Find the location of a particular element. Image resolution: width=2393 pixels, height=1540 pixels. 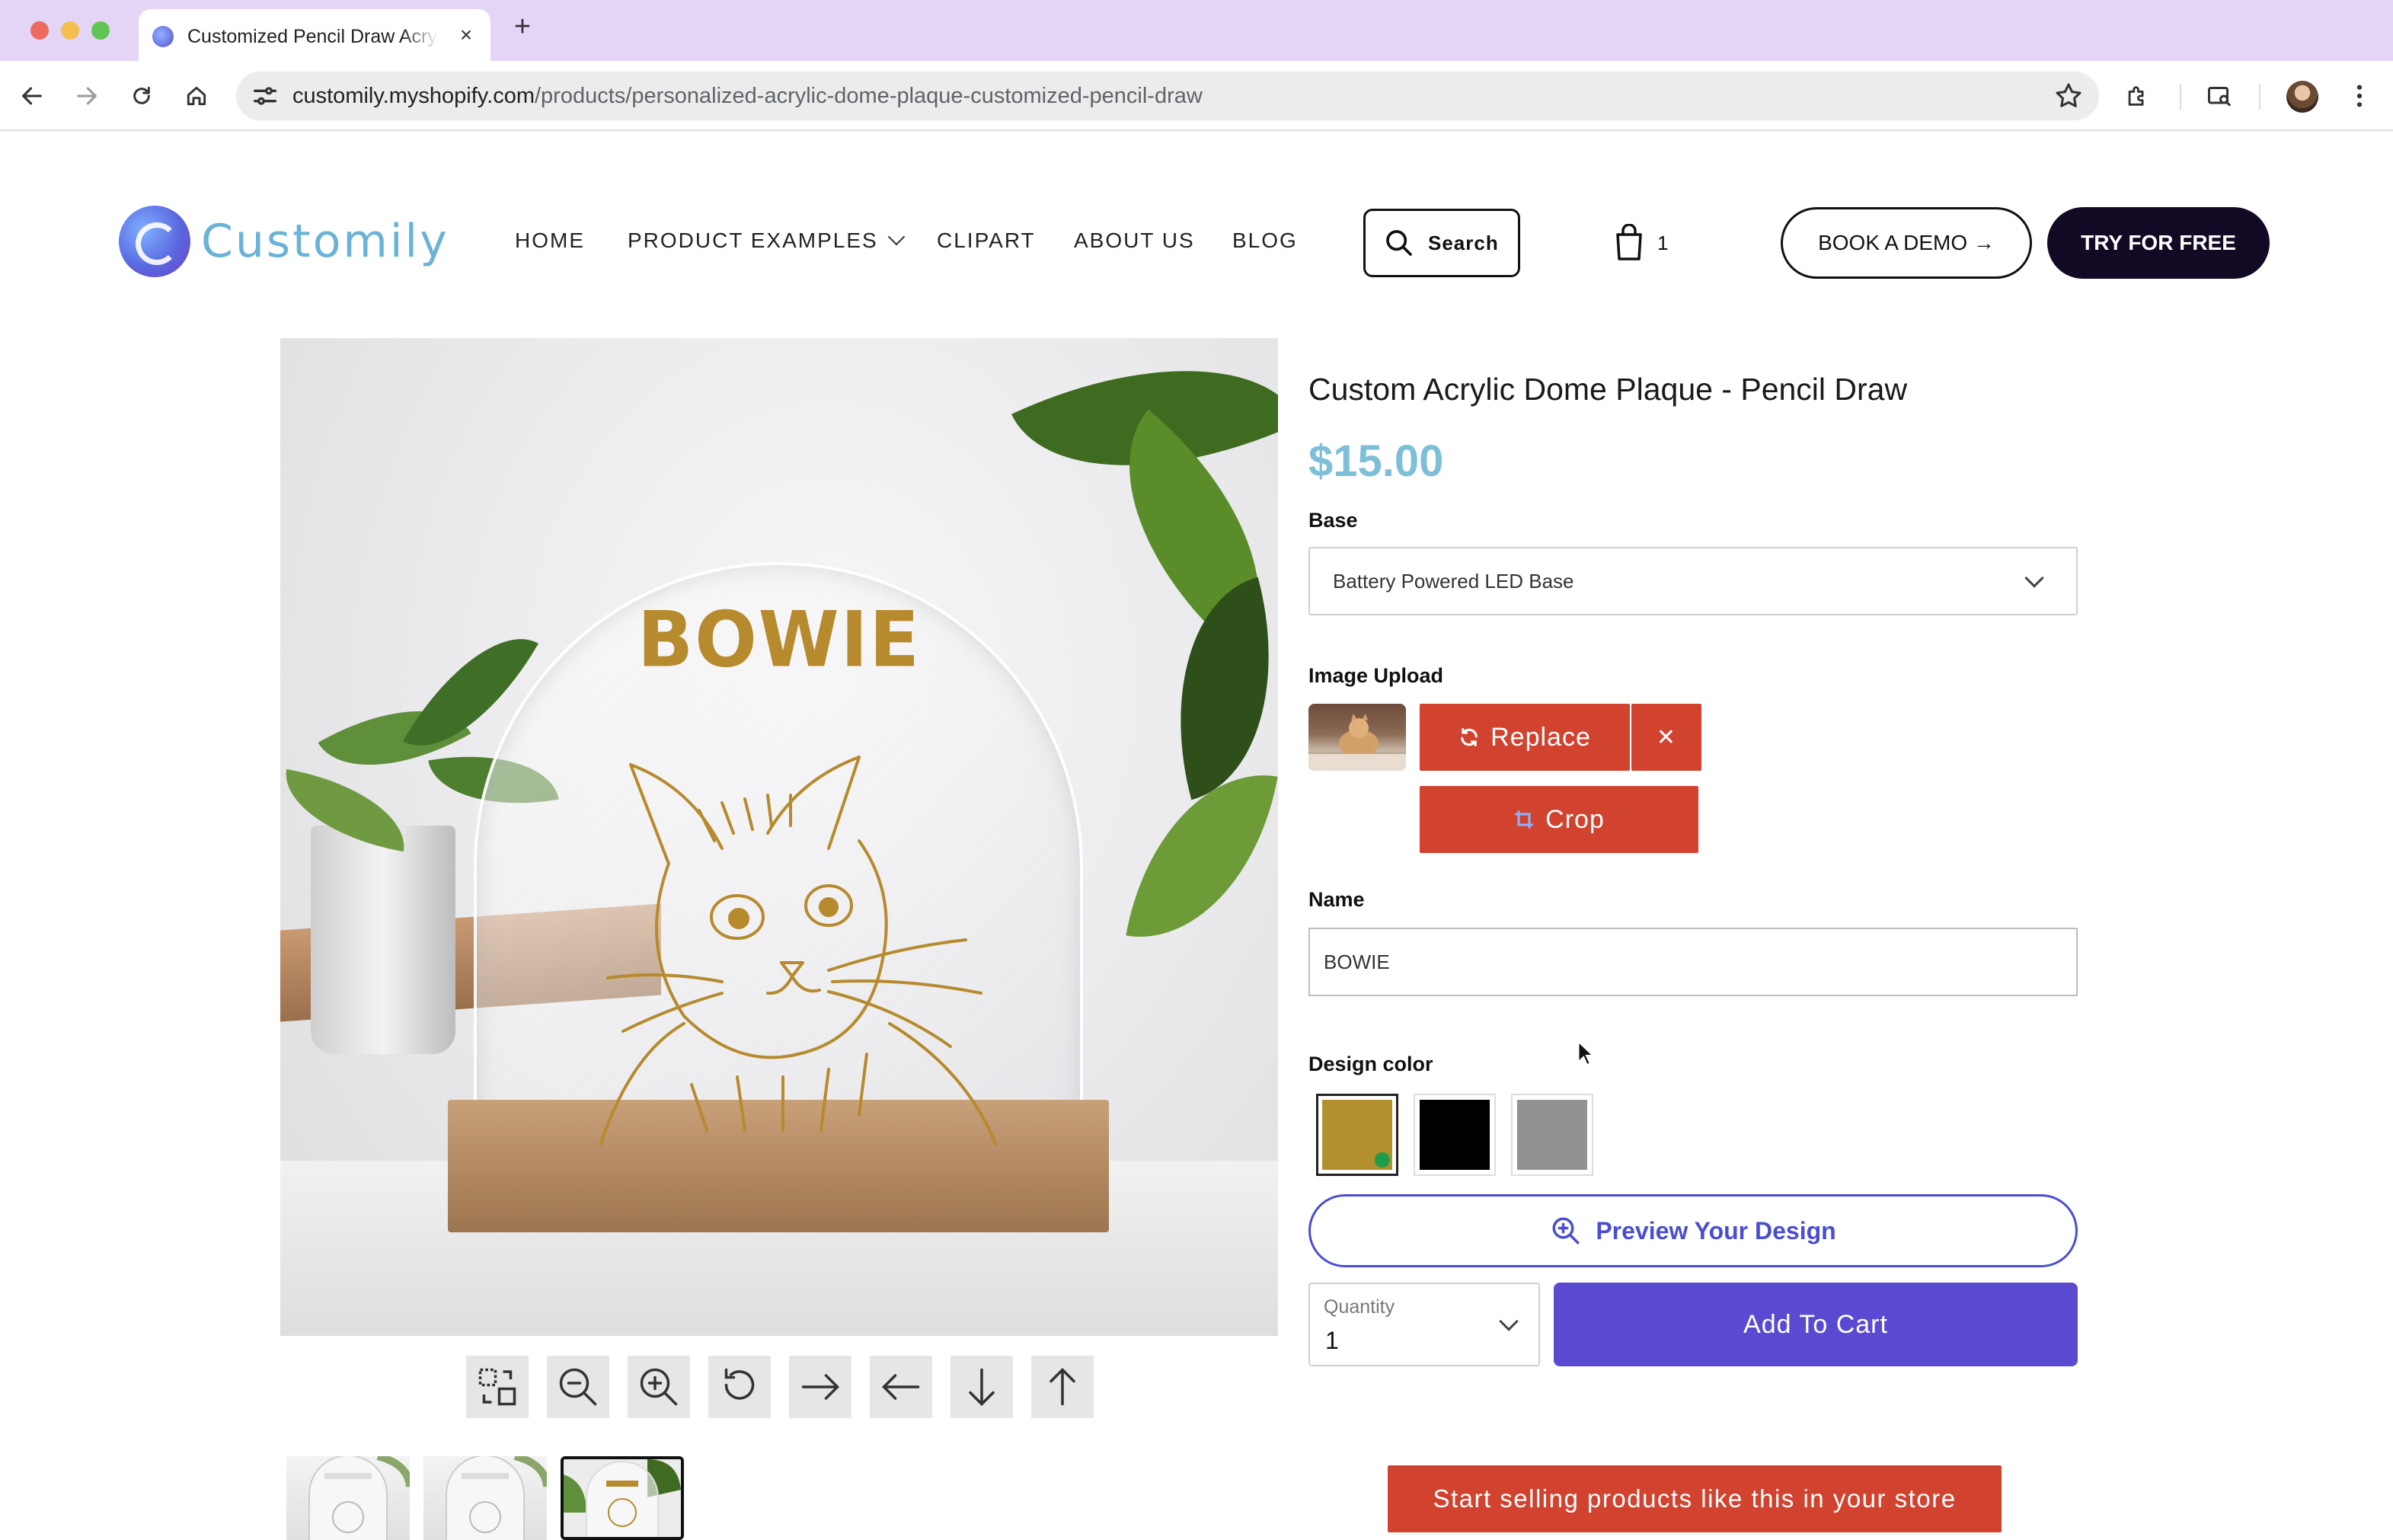

nav-product-examples: PRODUCT EXAMPLES is located at coordinates (767, 241).